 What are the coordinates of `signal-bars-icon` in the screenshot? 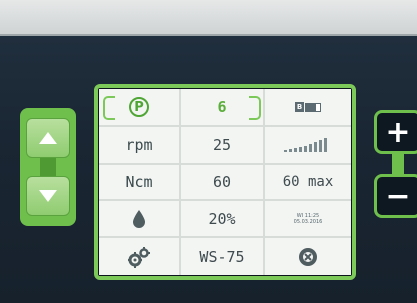 It's located at (305, 145).